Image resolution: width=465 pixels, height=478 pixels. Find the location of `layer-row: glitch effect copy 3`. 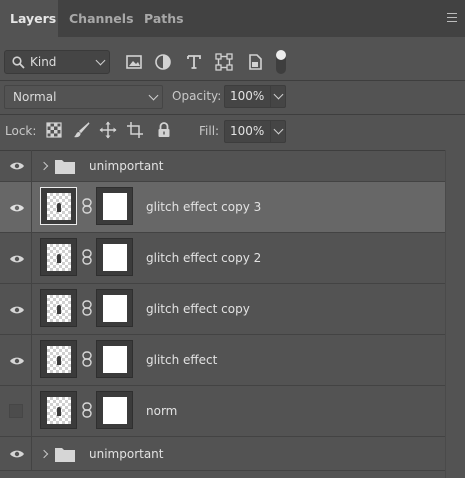

layer-row: glitch effect copy 3 is located at coordinates (222, 207).